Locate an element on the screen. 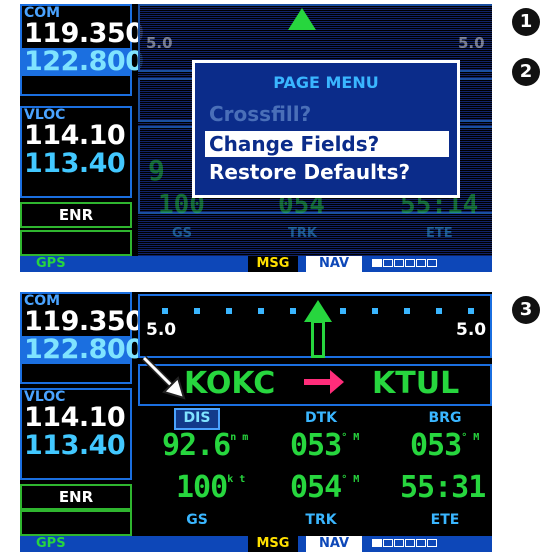 This screenshot has width=557, height=559. callout-2: 2 is located at coordinates (526, 72).